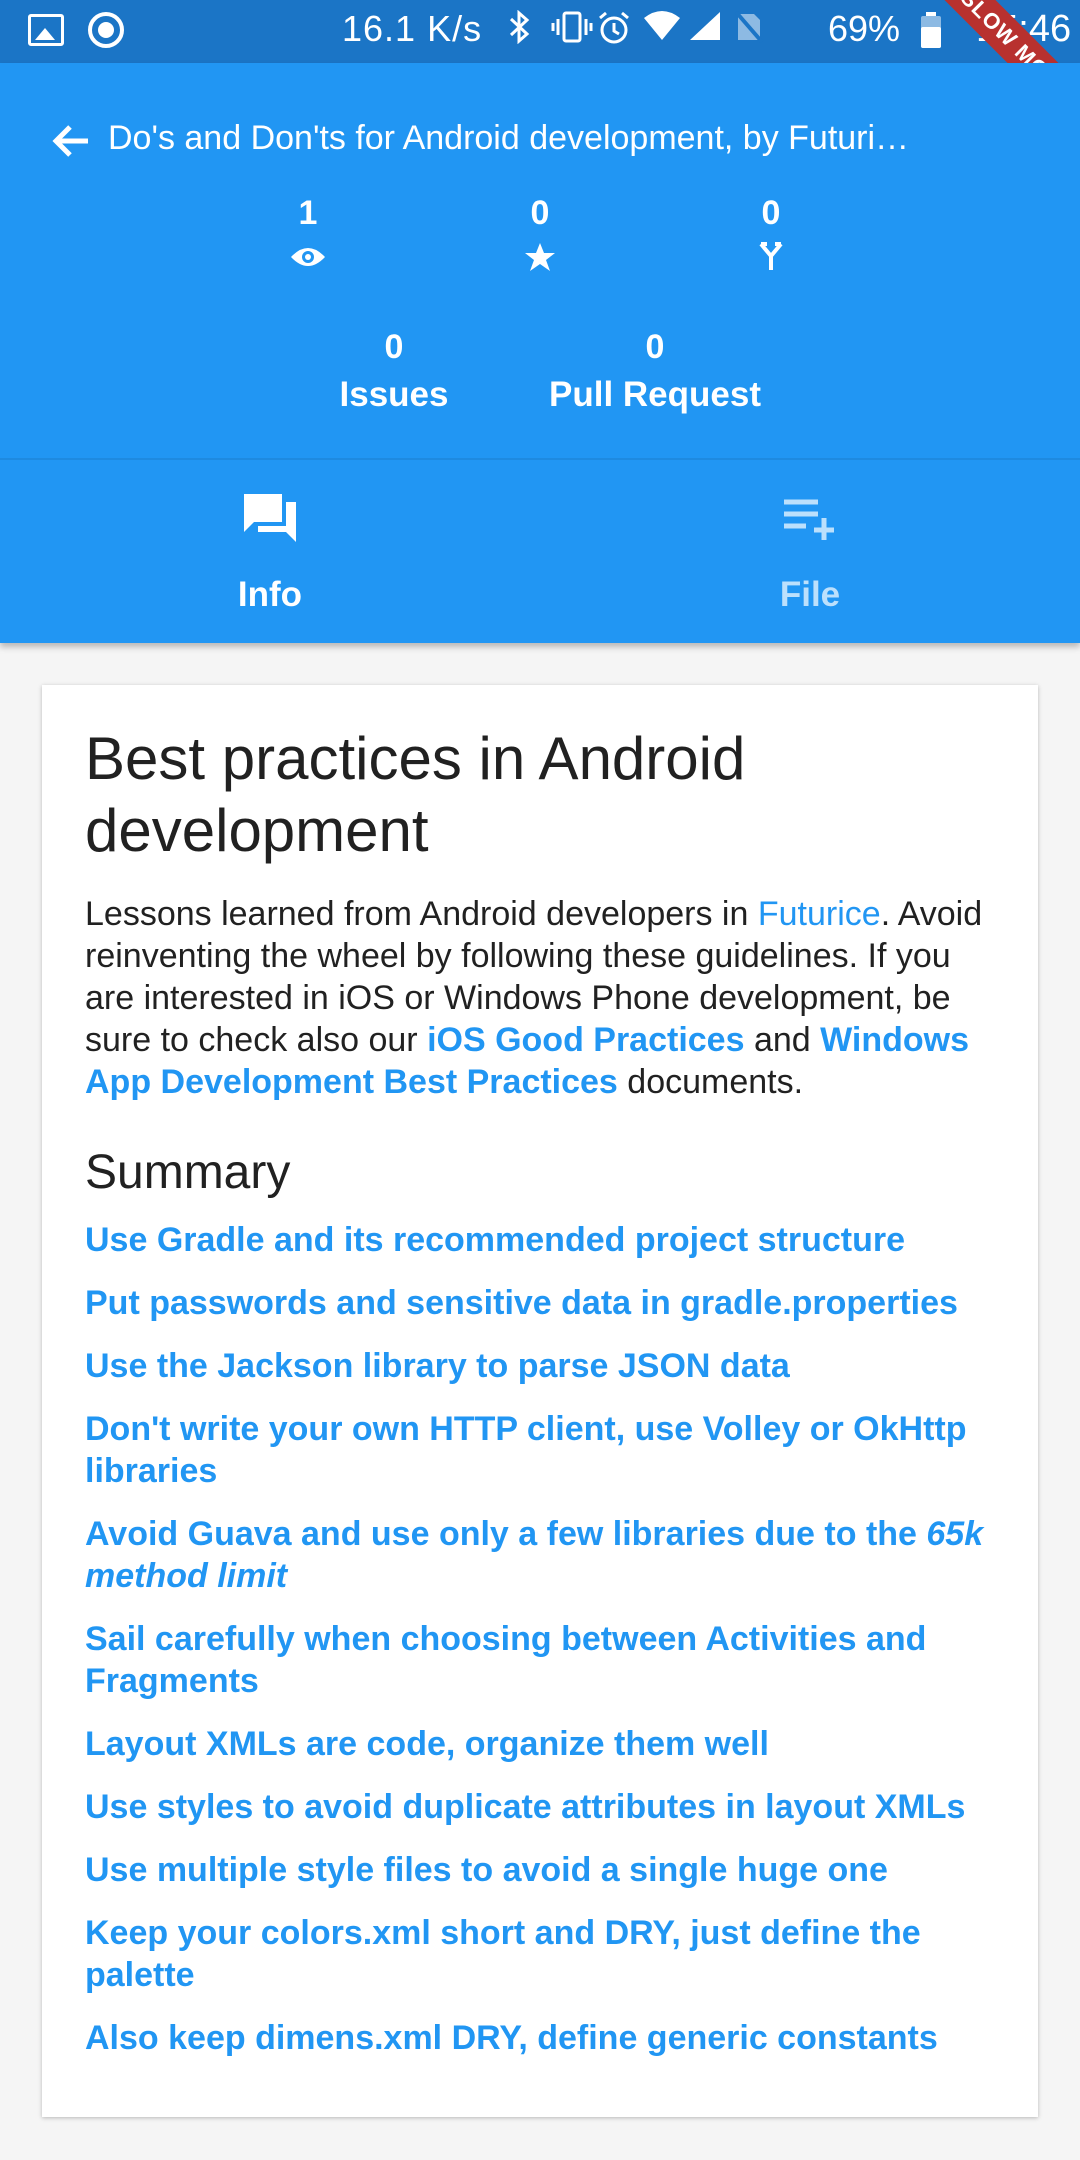 This screenshot has height=2160, width=1080. Describe the element at coordinates (540, 459) in the screenshot. I see `header-divider` at that location.